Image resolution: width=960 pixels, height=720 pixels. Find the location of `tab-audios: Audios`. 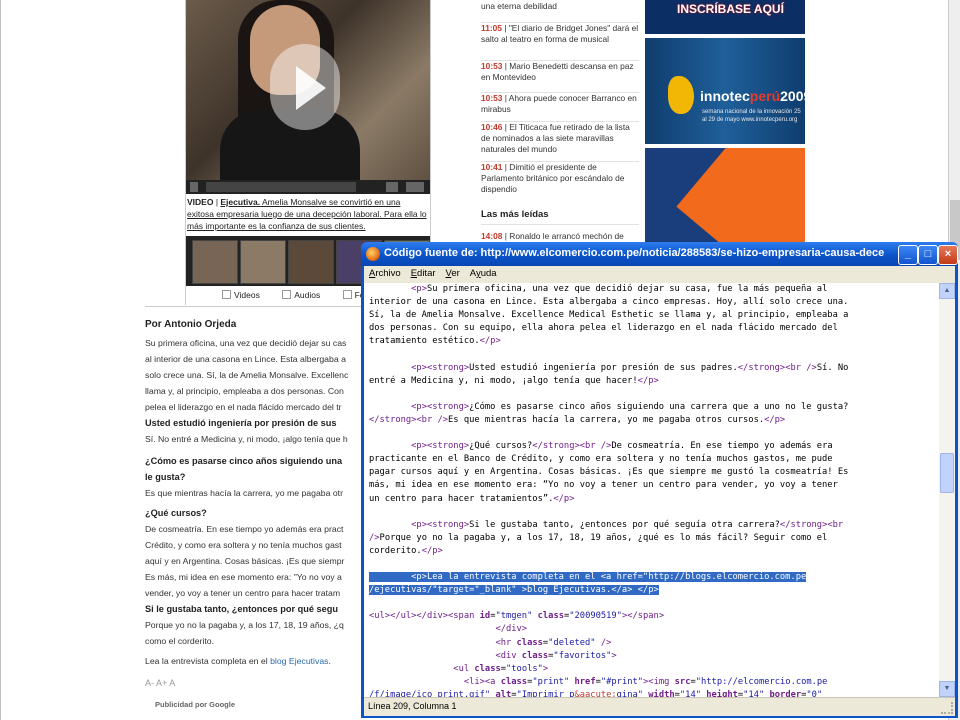

tab-audios: Audios is located at coordinates (306, 295).